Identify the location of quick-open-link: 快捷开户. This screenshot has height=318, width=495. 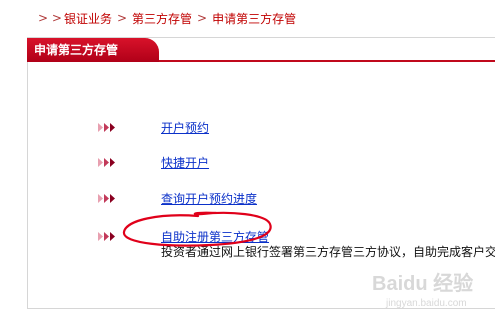
(185, 162).